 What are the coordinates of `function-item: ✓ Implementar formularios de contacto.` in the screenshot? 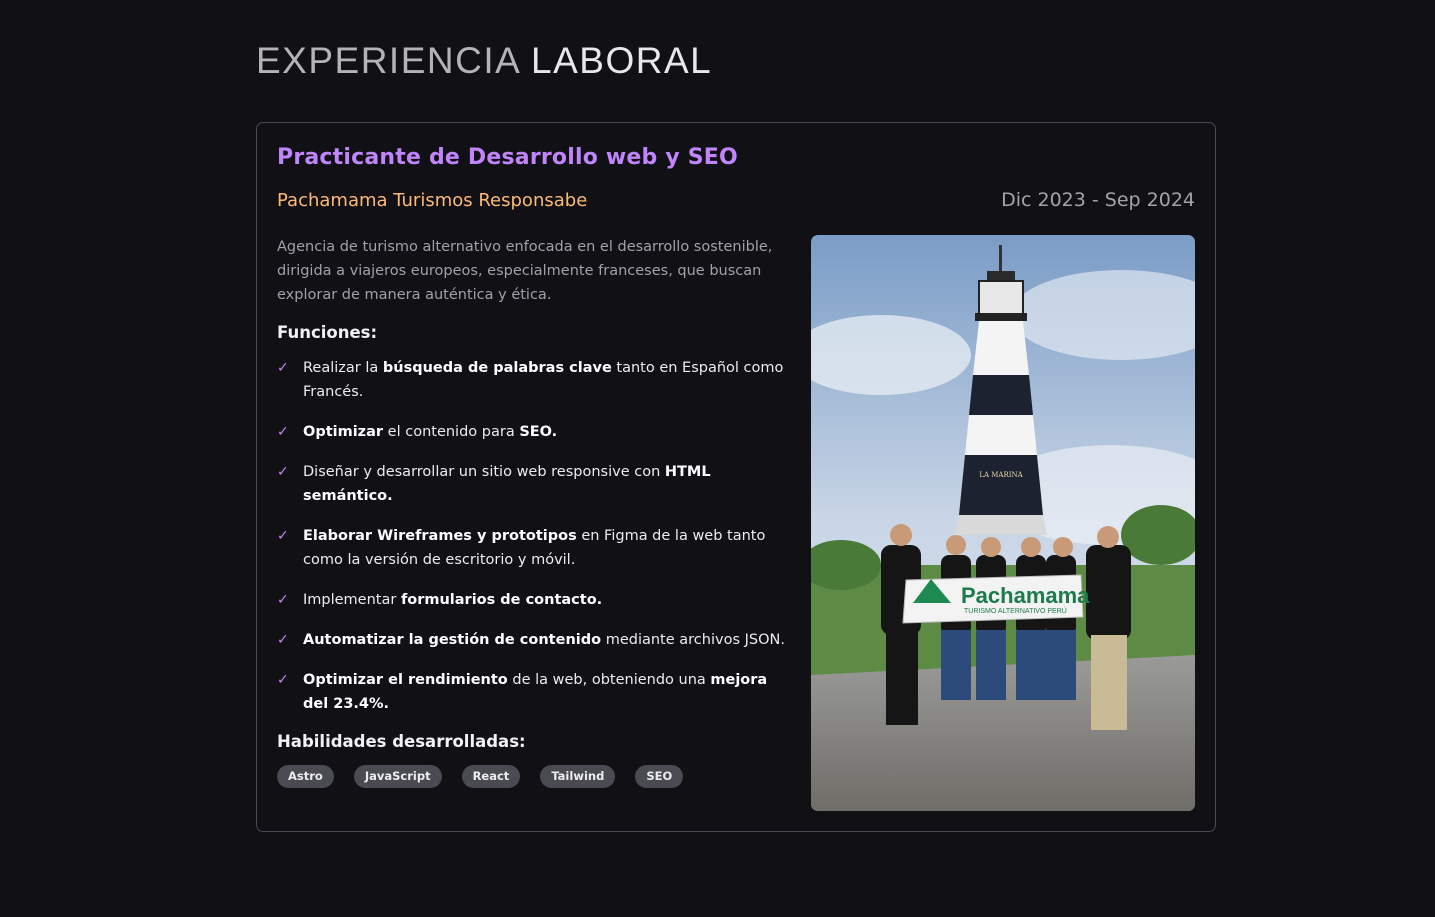 It's located at (534, 600).